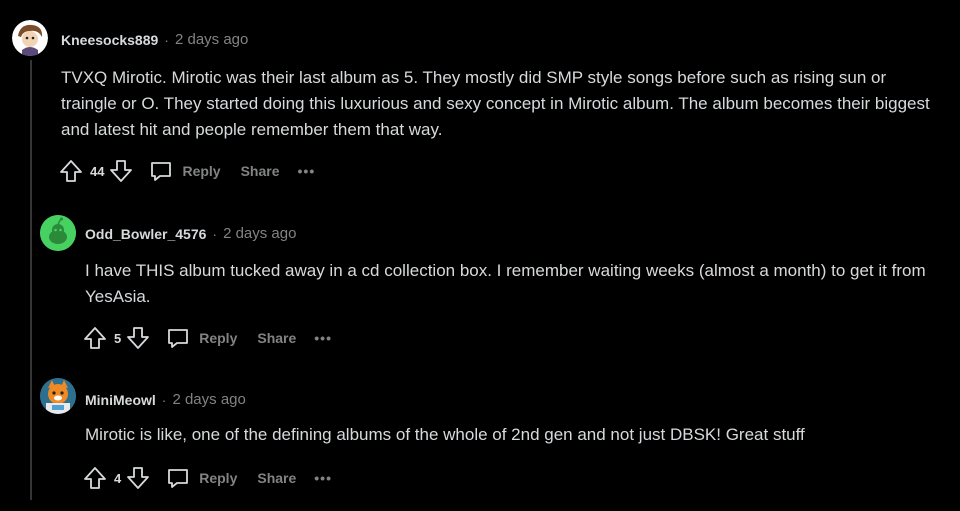 Image resolution: width=960 pixels, height=511 pixels. Describe the element at coordinates (31, 280) in the screenshot. I see `thread-line` at that location.